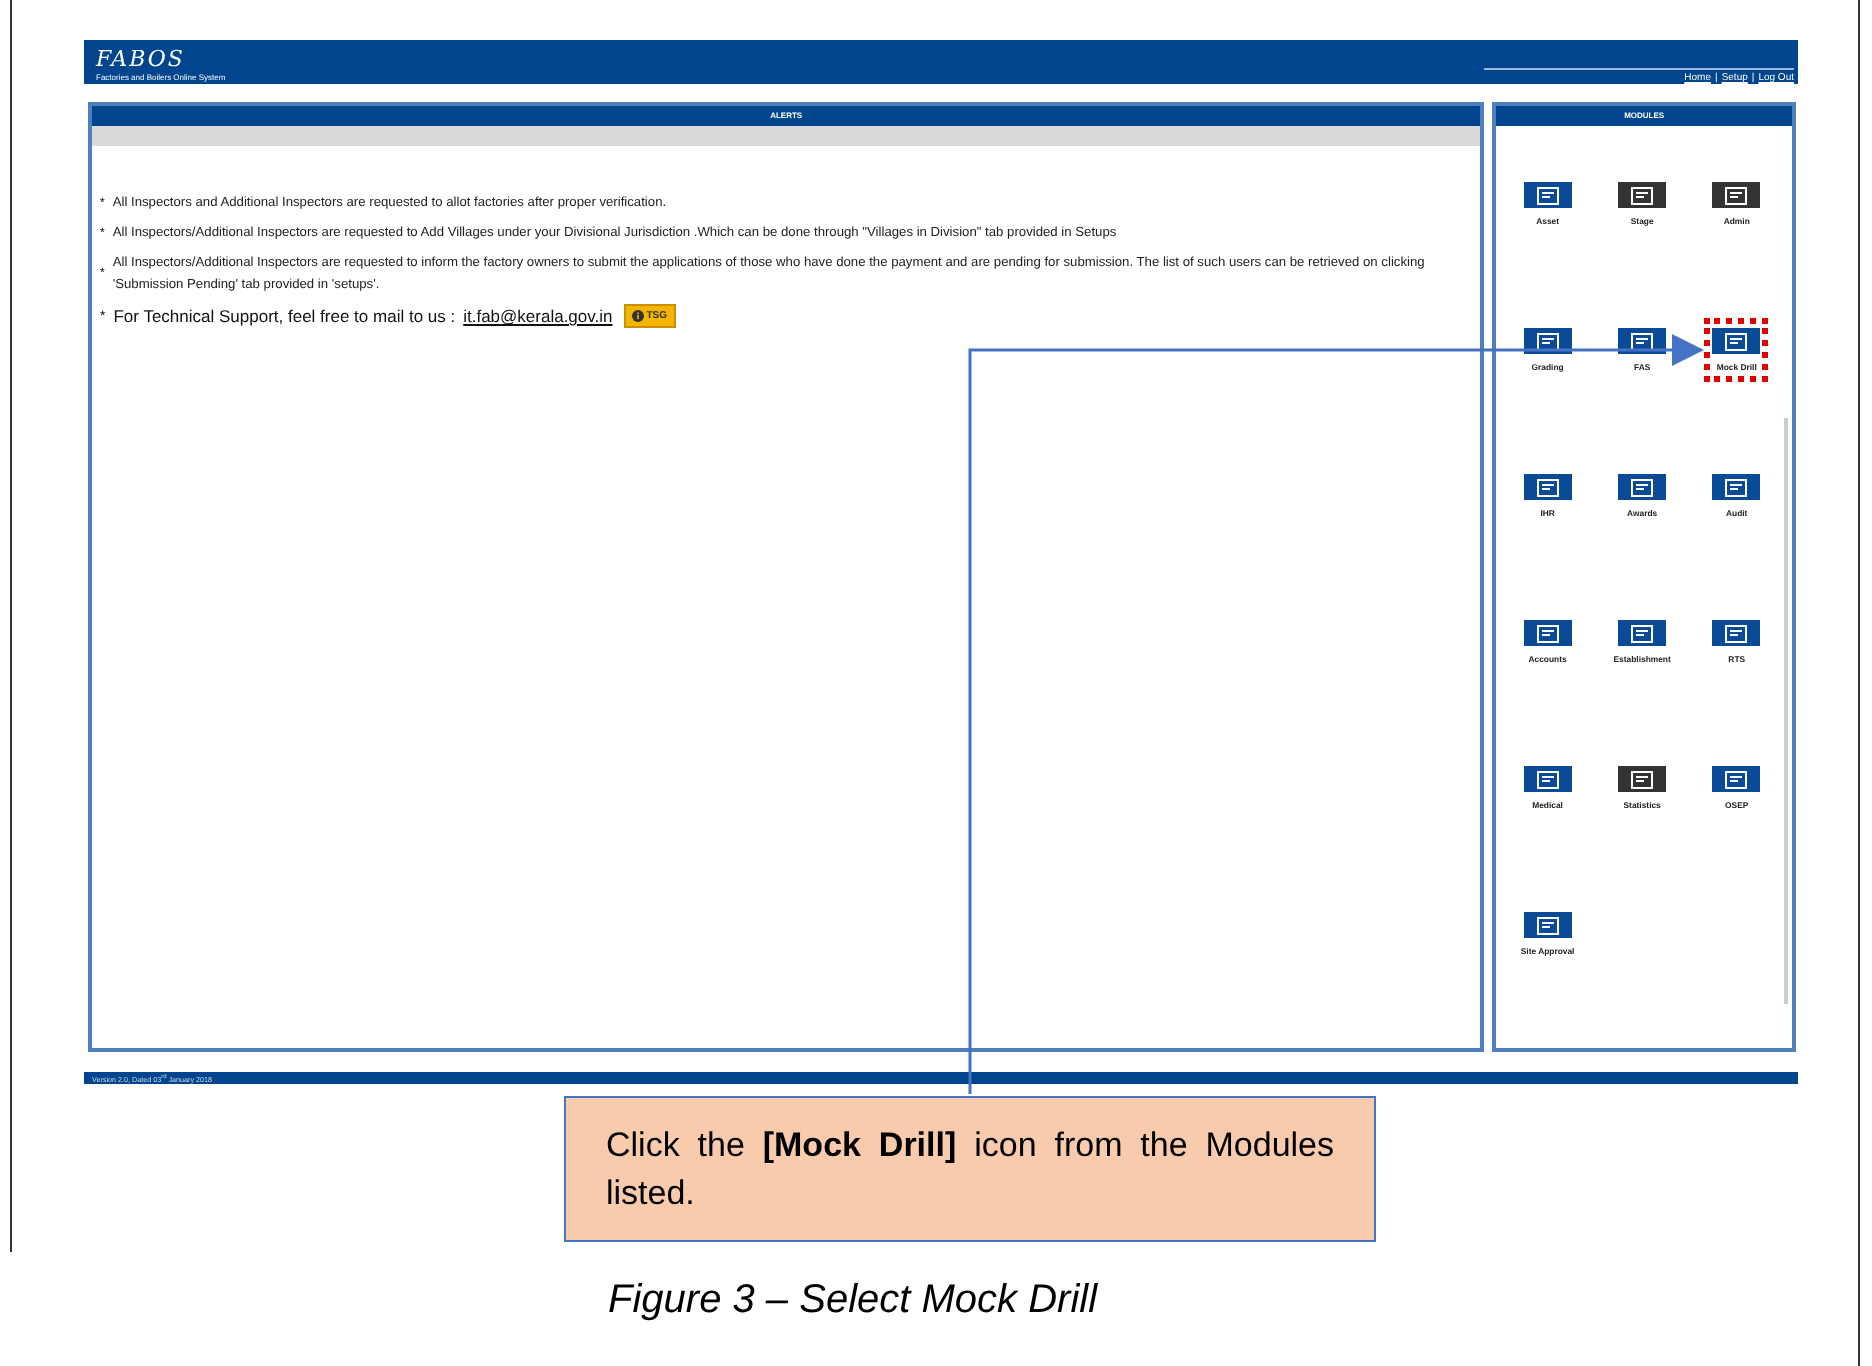 Image resolution: width=1872 pixels, height=1366 pixels. I want to click on logo: FABOS, so click(141, 60).